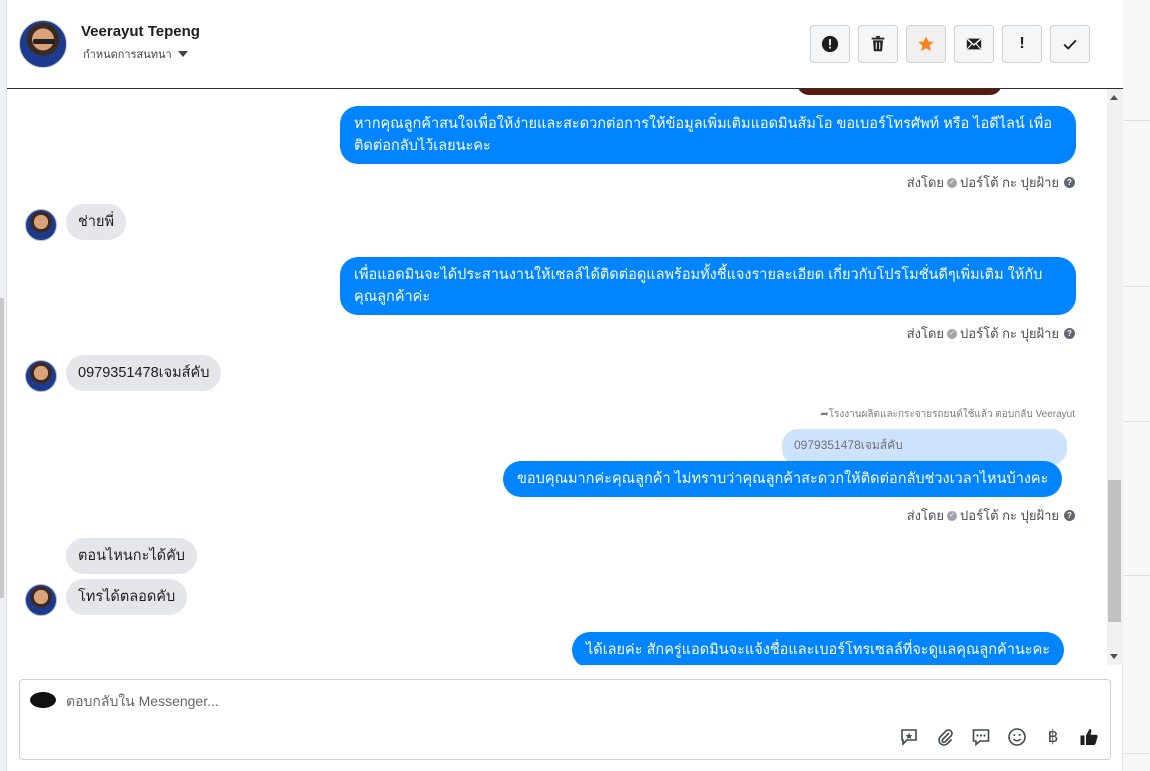 This screenshot has height=771, width=1150. I want to click on mark-done-button, so click(1070, 44).